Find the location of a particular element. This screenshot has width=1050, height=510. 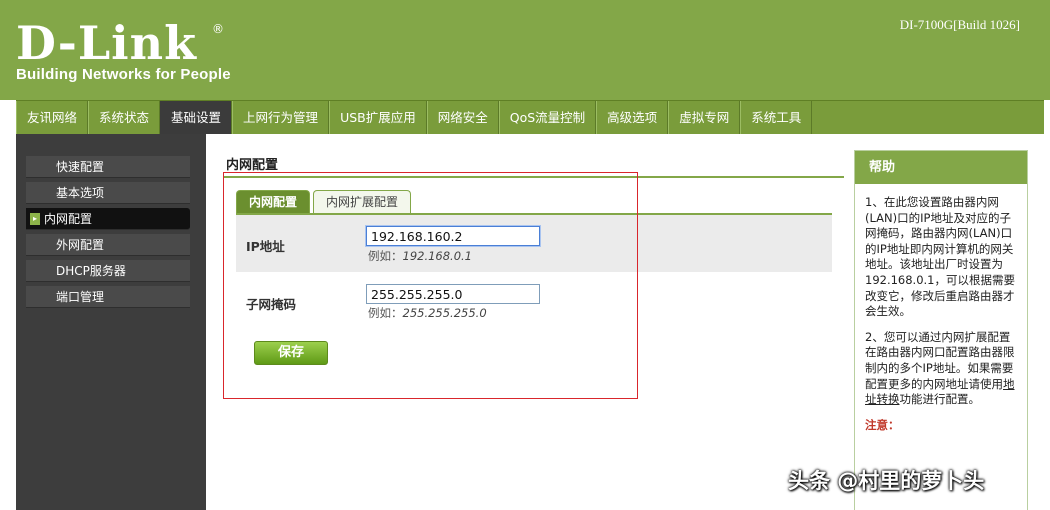

nav-item-basic-settings: 基础设置 is located at coordinates (196, 117).